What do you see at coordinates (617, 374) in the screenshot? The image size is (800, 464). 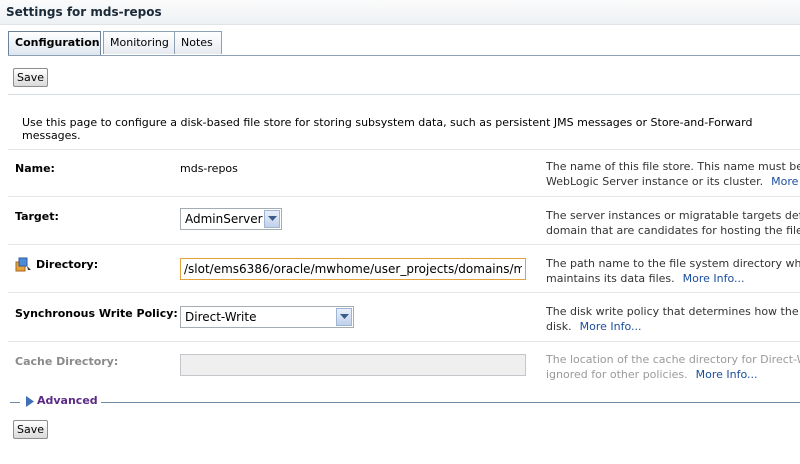 I see `cache-directory-help-line2: ignored for other policies.` at bounding box center [617, 374].